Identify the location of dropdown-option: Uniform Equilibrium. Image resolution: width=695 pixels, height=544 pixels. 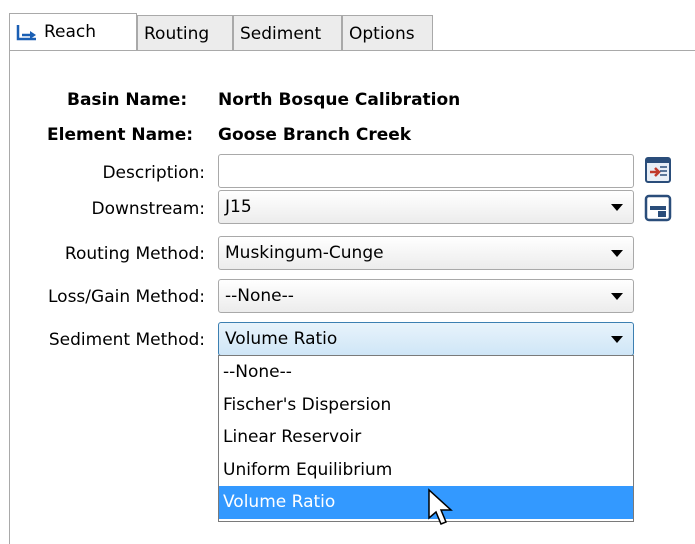
(426, 470).